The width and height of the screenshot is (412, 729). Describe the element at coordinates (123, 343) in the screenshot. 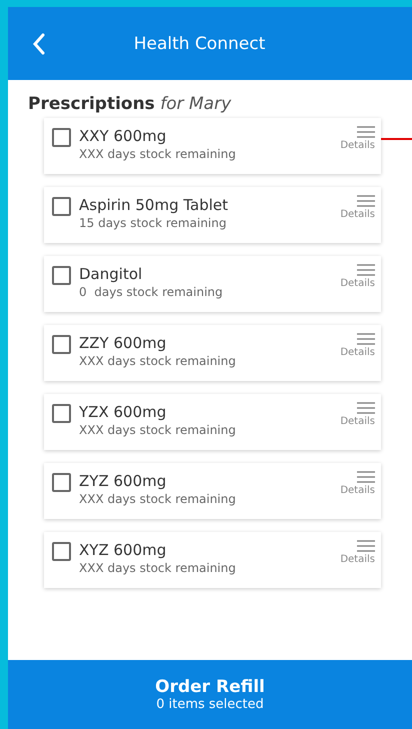

I see `medication-name: ZZY 600mg` at that location.